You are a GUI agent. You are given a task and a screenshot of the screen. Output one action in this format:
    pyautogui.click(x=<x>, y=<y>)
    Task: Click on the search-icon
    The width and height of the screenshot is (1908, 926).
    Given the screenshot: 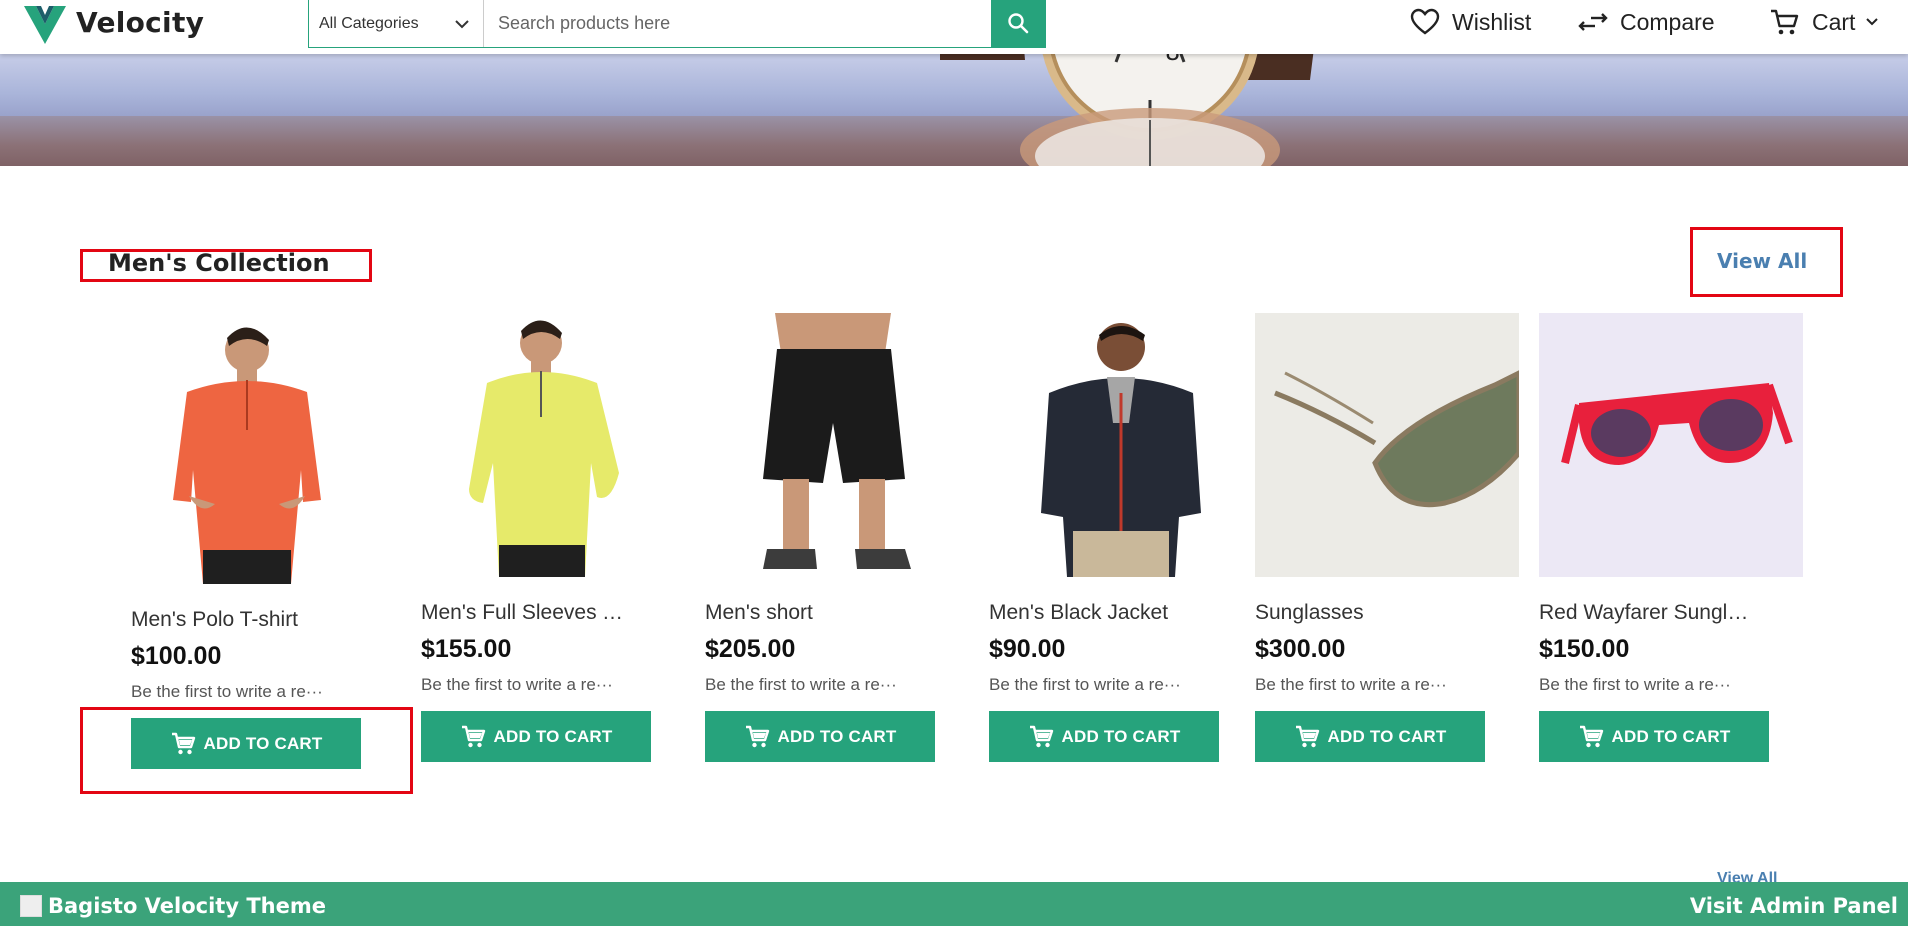 What is the action you would take?
    pyautogui.click(x=1018, y=23)
    